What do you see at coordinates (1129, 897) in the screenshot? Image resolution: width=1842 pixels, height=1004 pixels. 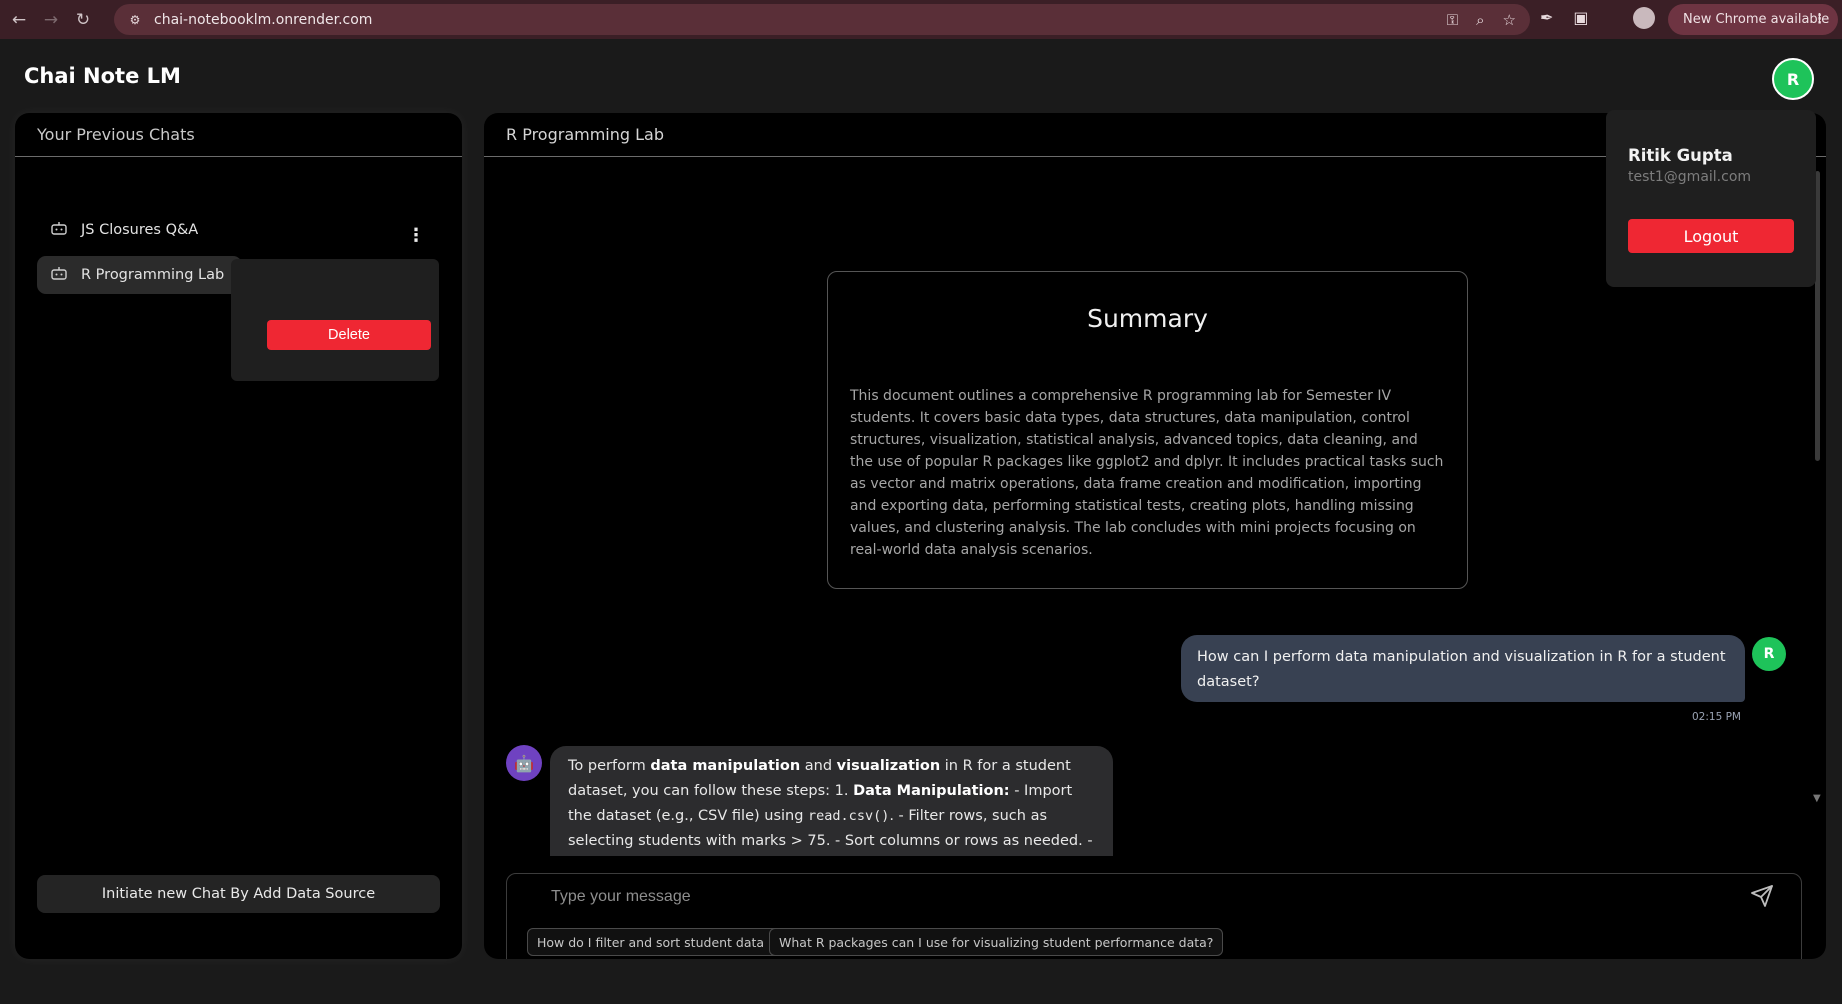 I see `message-input` at bounding box center [1129, 897].